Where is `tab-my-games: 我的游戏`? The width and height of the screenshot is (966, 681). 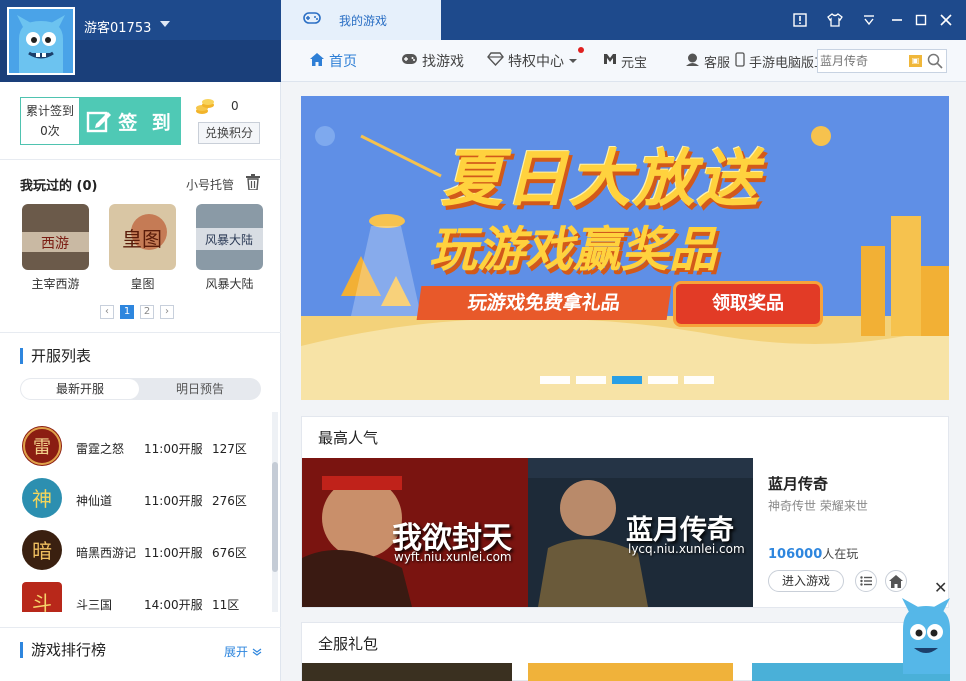
tab-my-games: 我的游戏 is located at coordinates (361, 20).